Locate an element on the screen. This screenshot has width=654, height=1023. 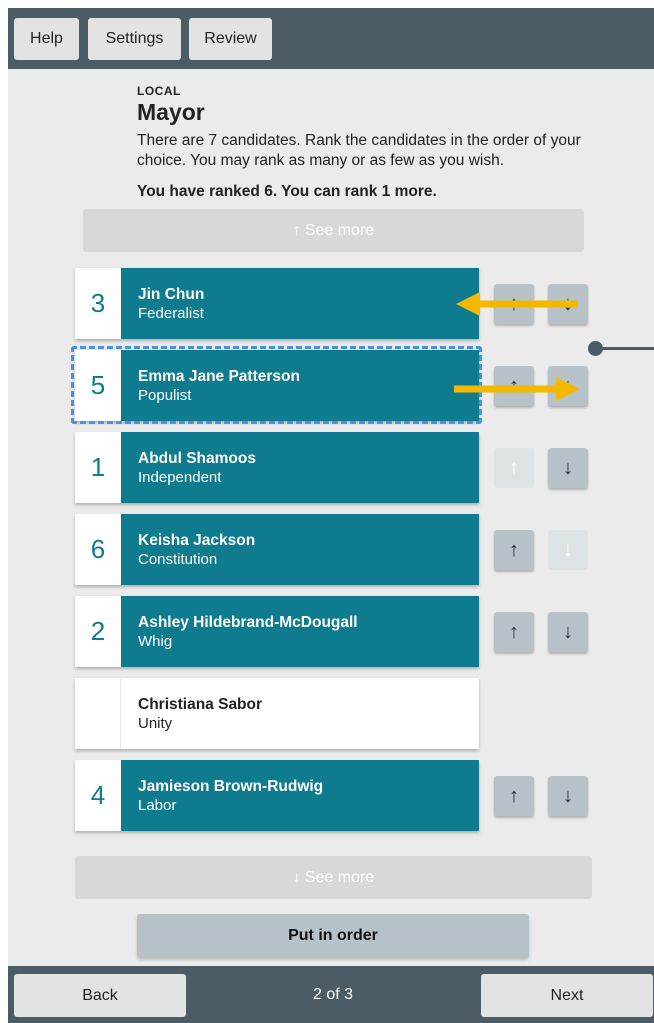
callout-dot is located at coordinates (595, 348).